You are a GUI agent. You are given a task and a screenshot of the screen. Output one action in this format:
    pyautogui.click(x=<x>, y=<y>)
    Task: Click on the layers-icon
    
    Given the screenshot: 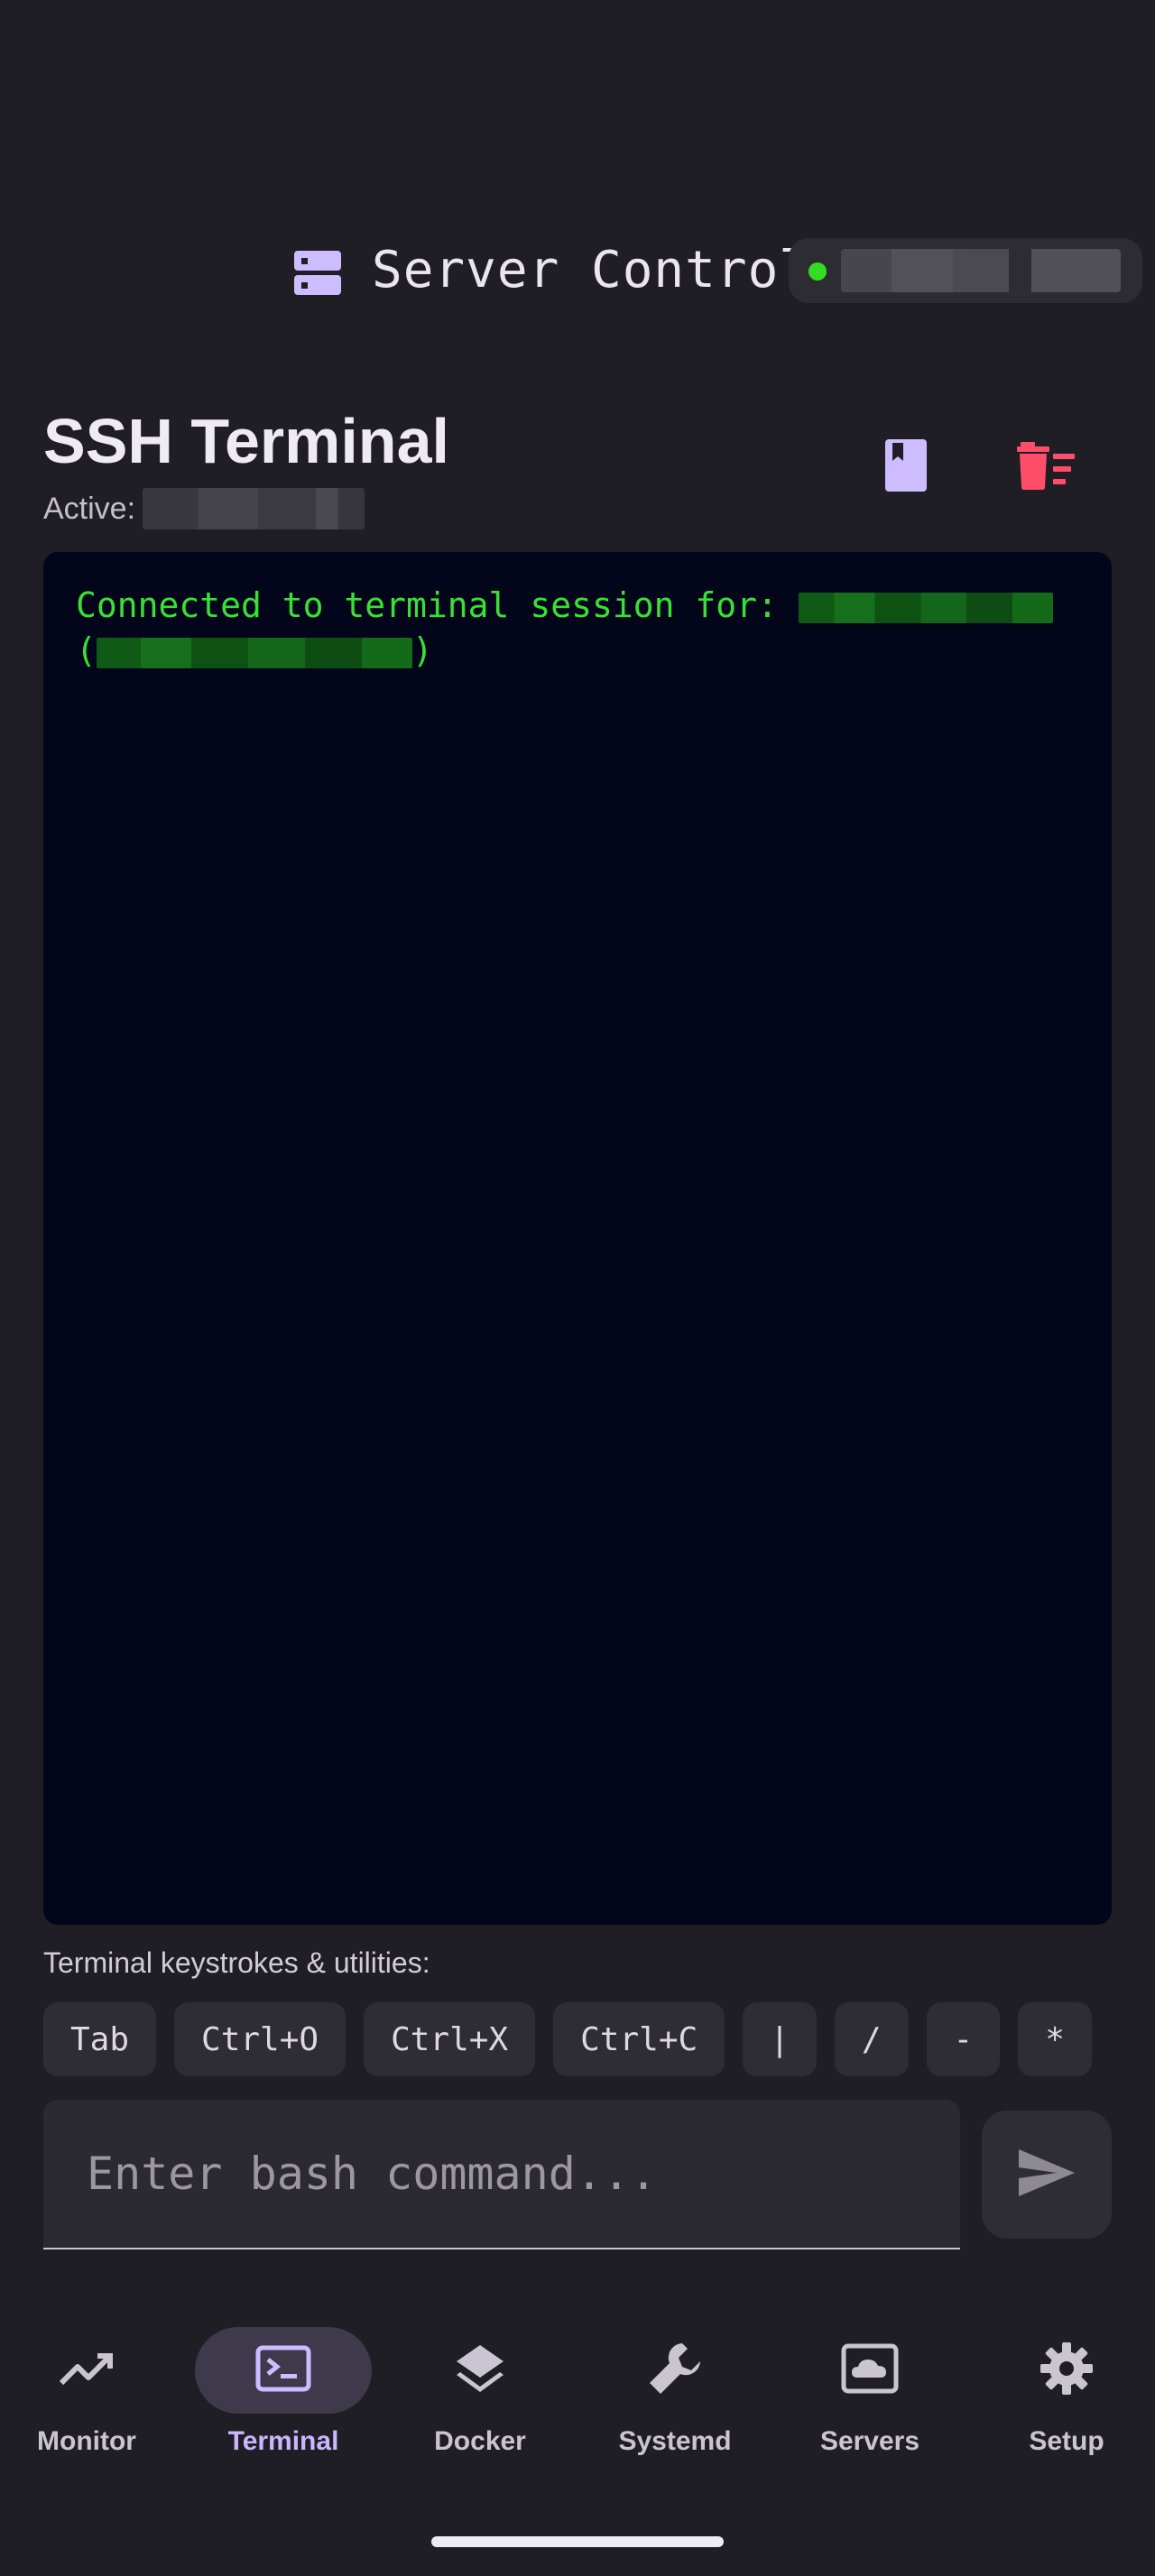 What is the action you would take?
    pyautogui.click(x=480, y=2370)
    